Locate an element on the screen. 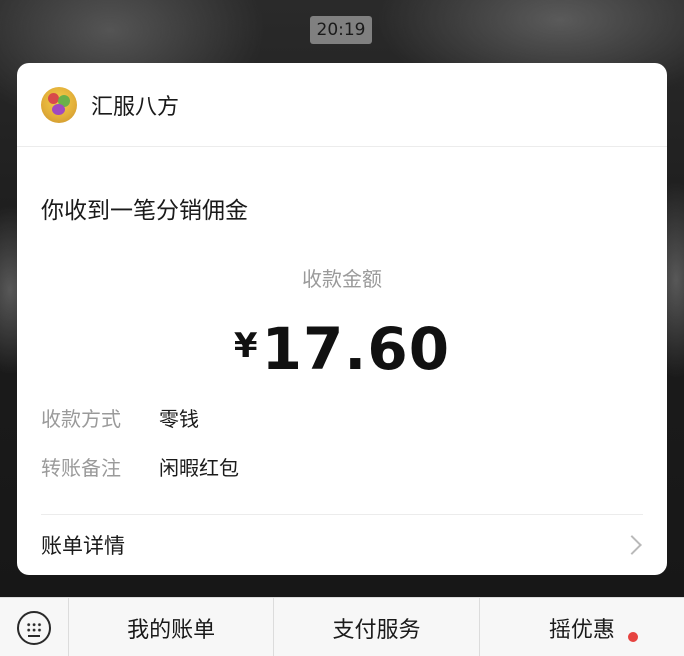 The width and height of the screenshot is (684, 656). amount-value: 17.60 is located at coordinates (356, 349).